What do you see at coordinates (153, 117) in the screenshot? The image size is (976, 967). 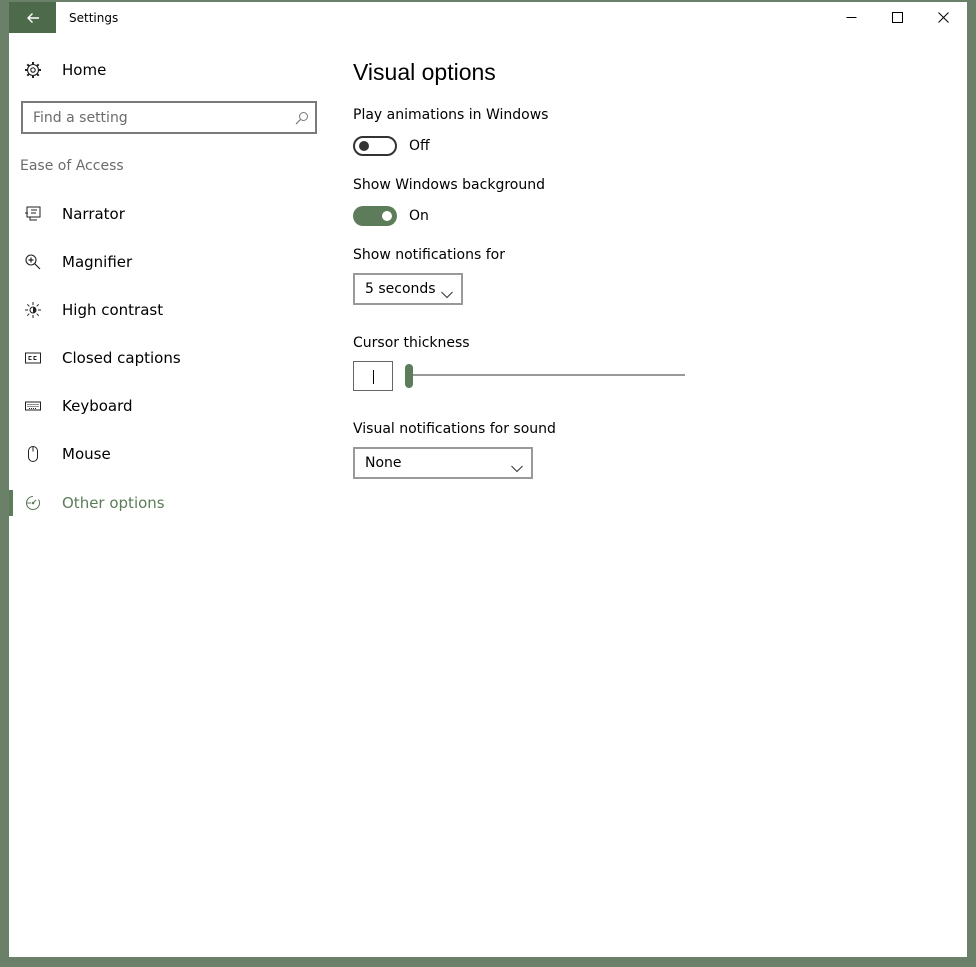 I see `search-input` at bounding box center [153, 117].